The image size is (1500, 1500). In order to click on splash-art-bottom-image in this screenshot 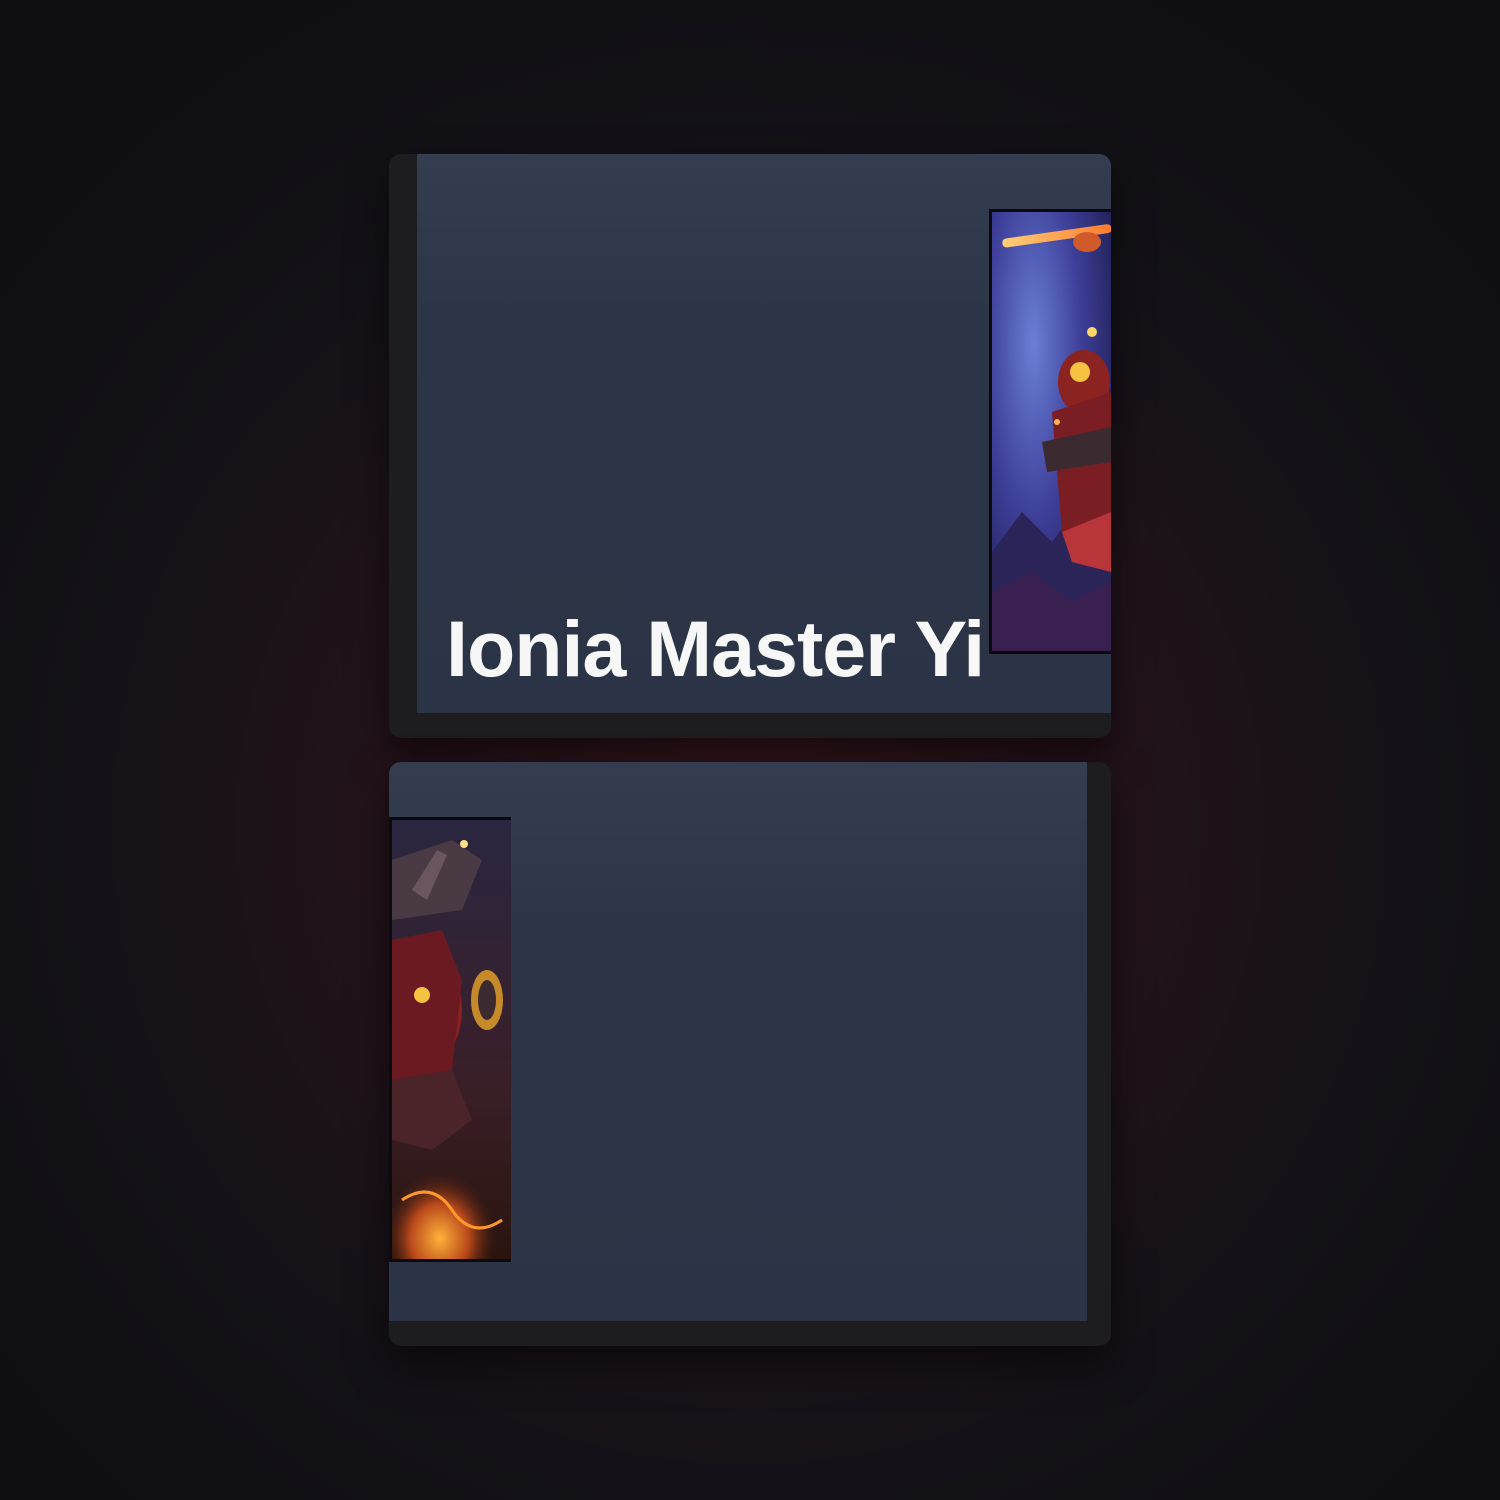, I will do `click(451, 1039)`.